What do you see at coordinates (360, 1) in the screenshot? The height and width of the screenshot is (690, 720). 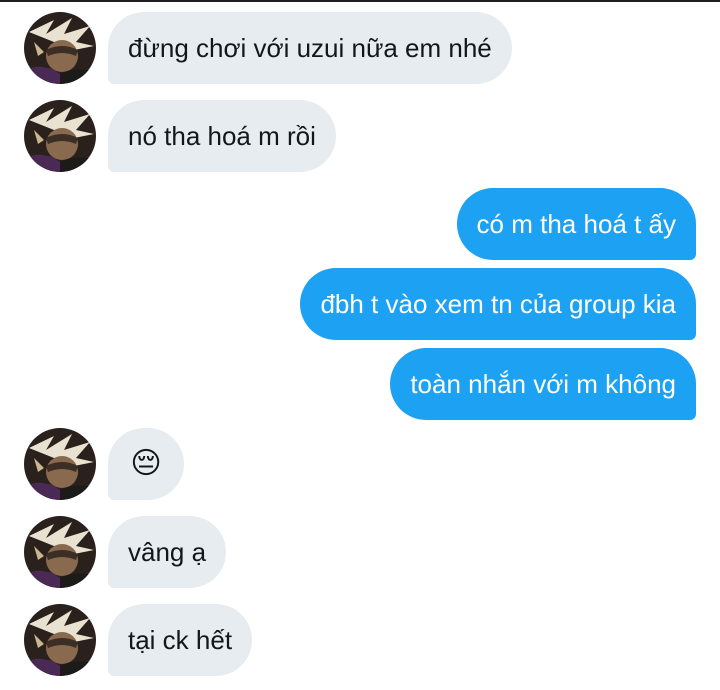 I see `top-divider` at bounding box center [360, 1].